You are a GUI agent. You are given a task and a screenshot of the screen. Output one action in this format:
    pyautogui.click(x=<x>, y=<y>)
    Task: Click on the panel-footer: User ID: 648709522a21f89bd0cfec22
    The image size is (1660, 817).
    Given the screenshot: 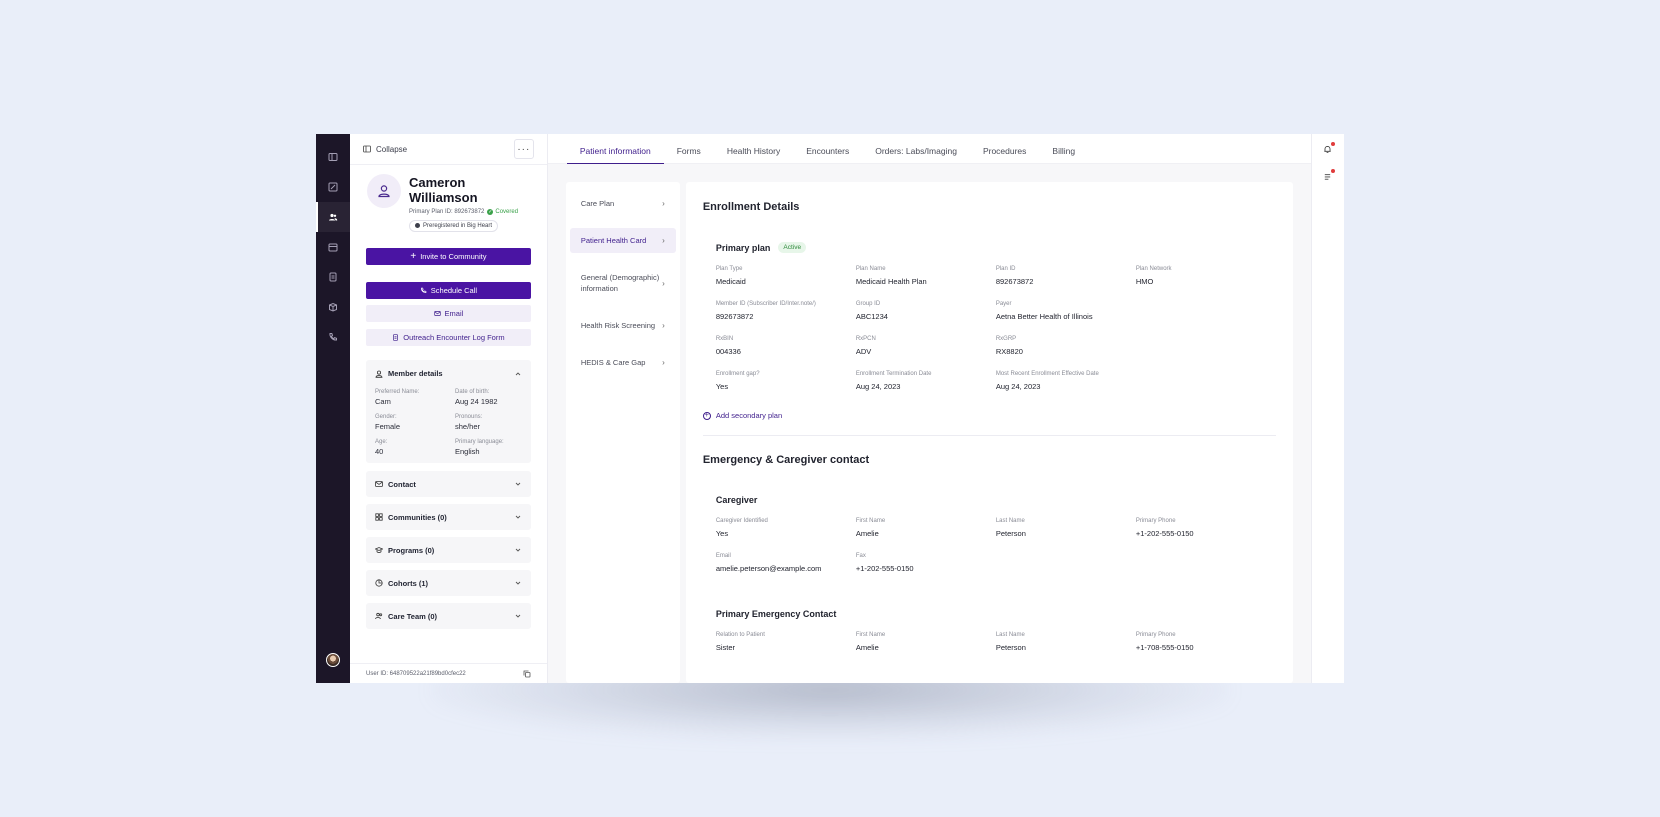 What is the action you would take?
    pyautogui.click(x=448, y=673)
    